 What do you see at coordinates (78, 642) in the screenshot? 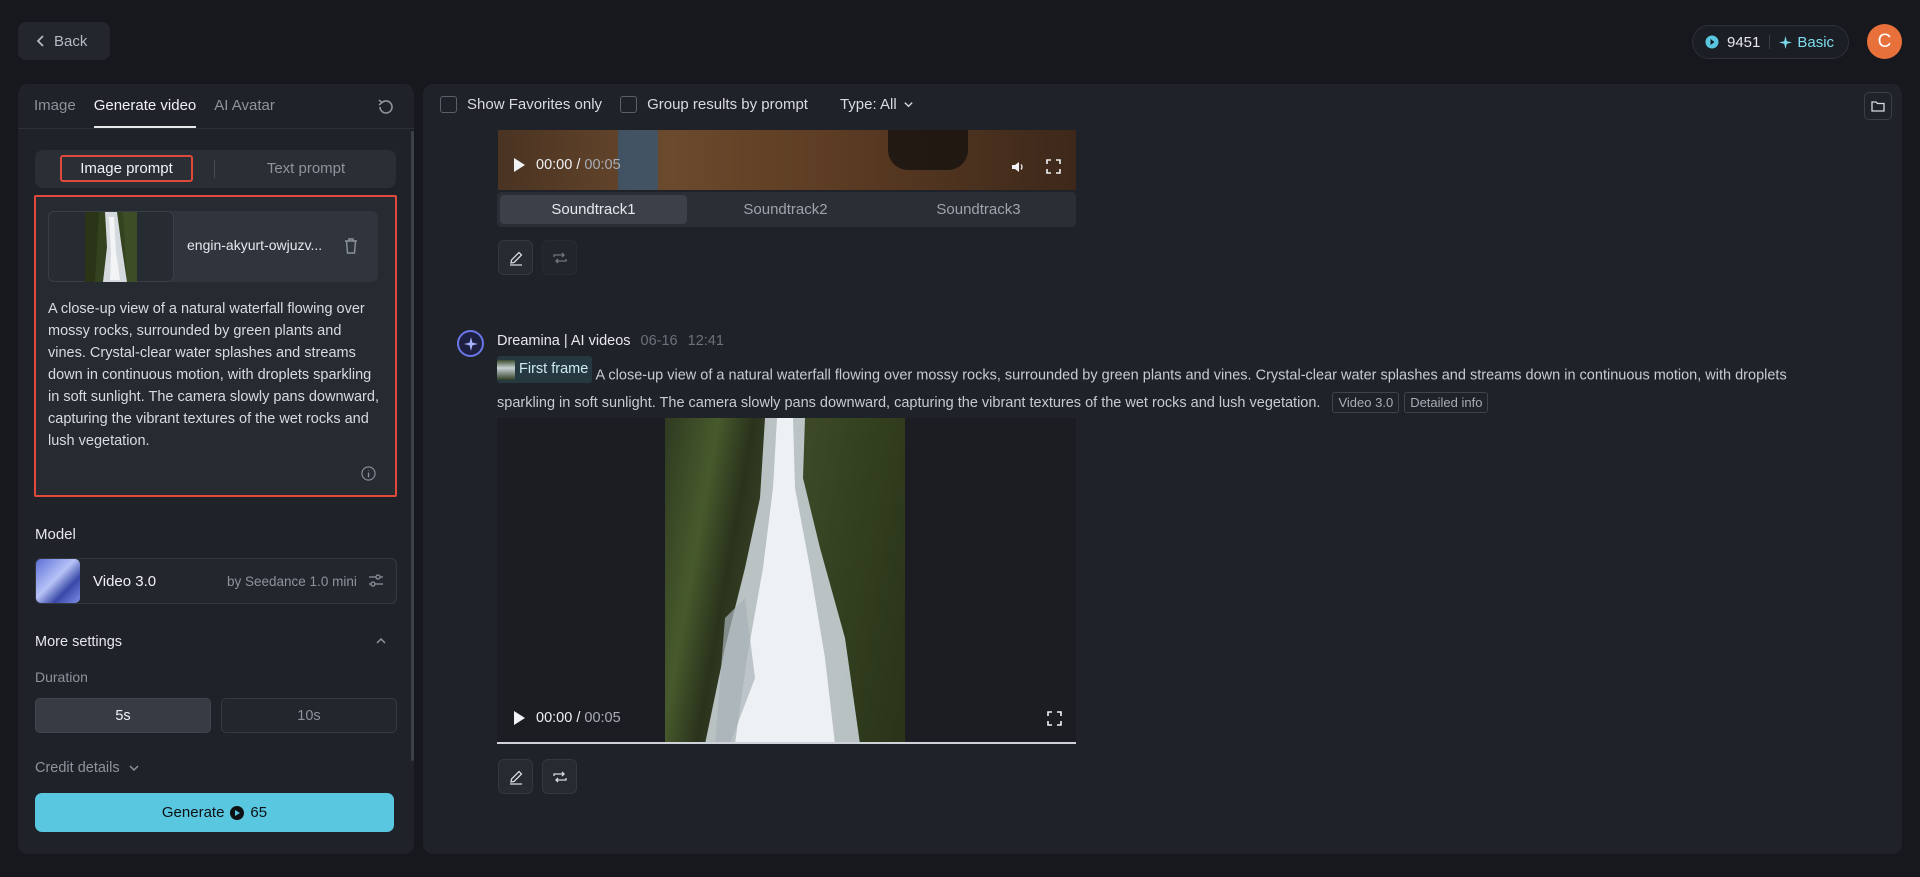
I see `more-settings-heading: More settings` at bounding box center [78, 642].